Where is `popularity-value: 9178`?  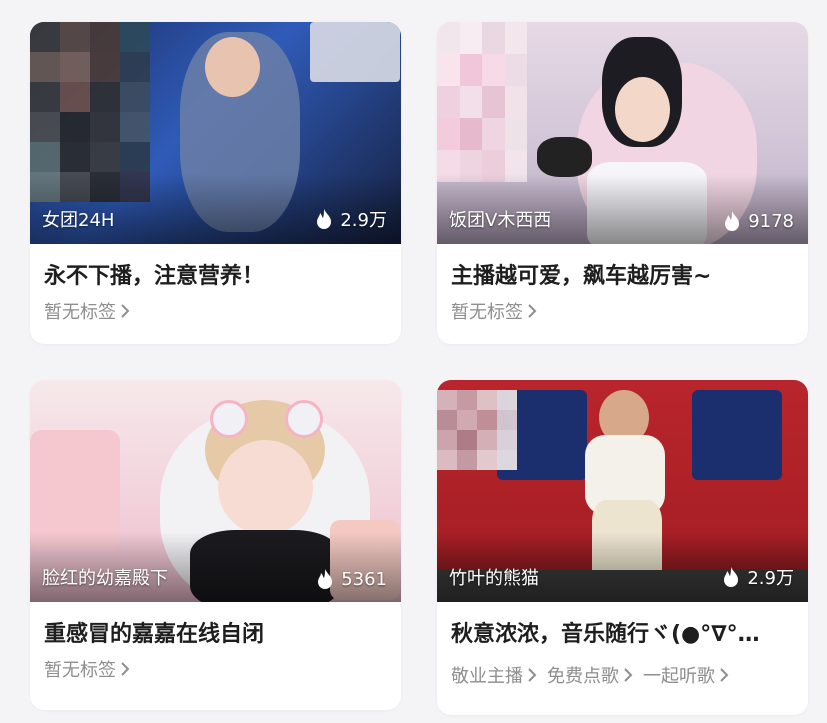 popularity-value: 9178 is located at coordinates (771, 221).